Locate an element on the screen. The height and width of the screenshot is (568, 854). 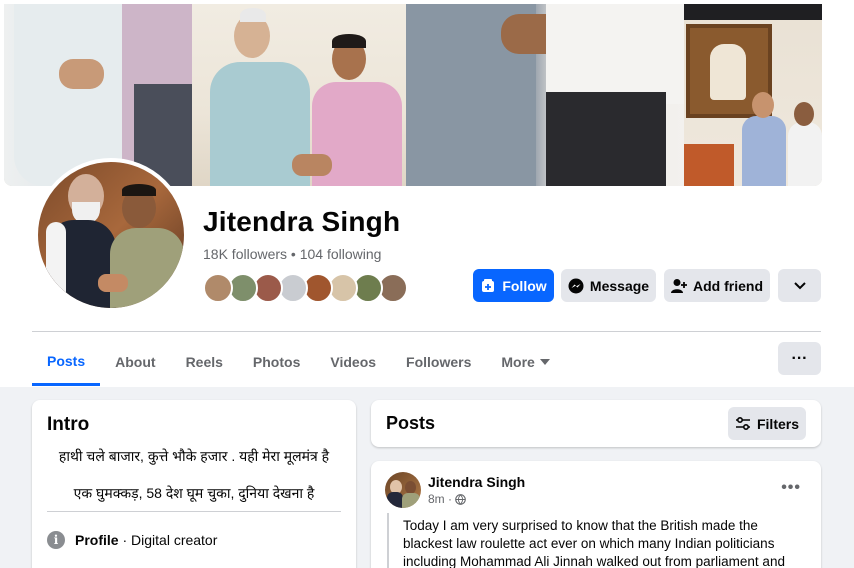
follow-button: Follow is located at coordinates (513, 285).